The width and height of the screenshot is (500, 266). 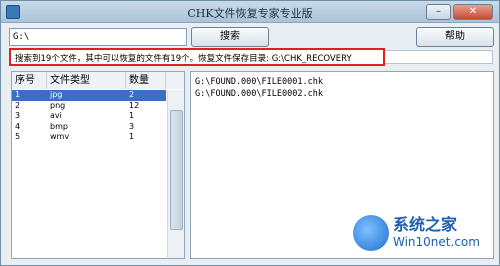 What do you see at coordinates (371, 233) in the screenshot?
I see `watermark-logo-icon` at bounding box center [371, 233].